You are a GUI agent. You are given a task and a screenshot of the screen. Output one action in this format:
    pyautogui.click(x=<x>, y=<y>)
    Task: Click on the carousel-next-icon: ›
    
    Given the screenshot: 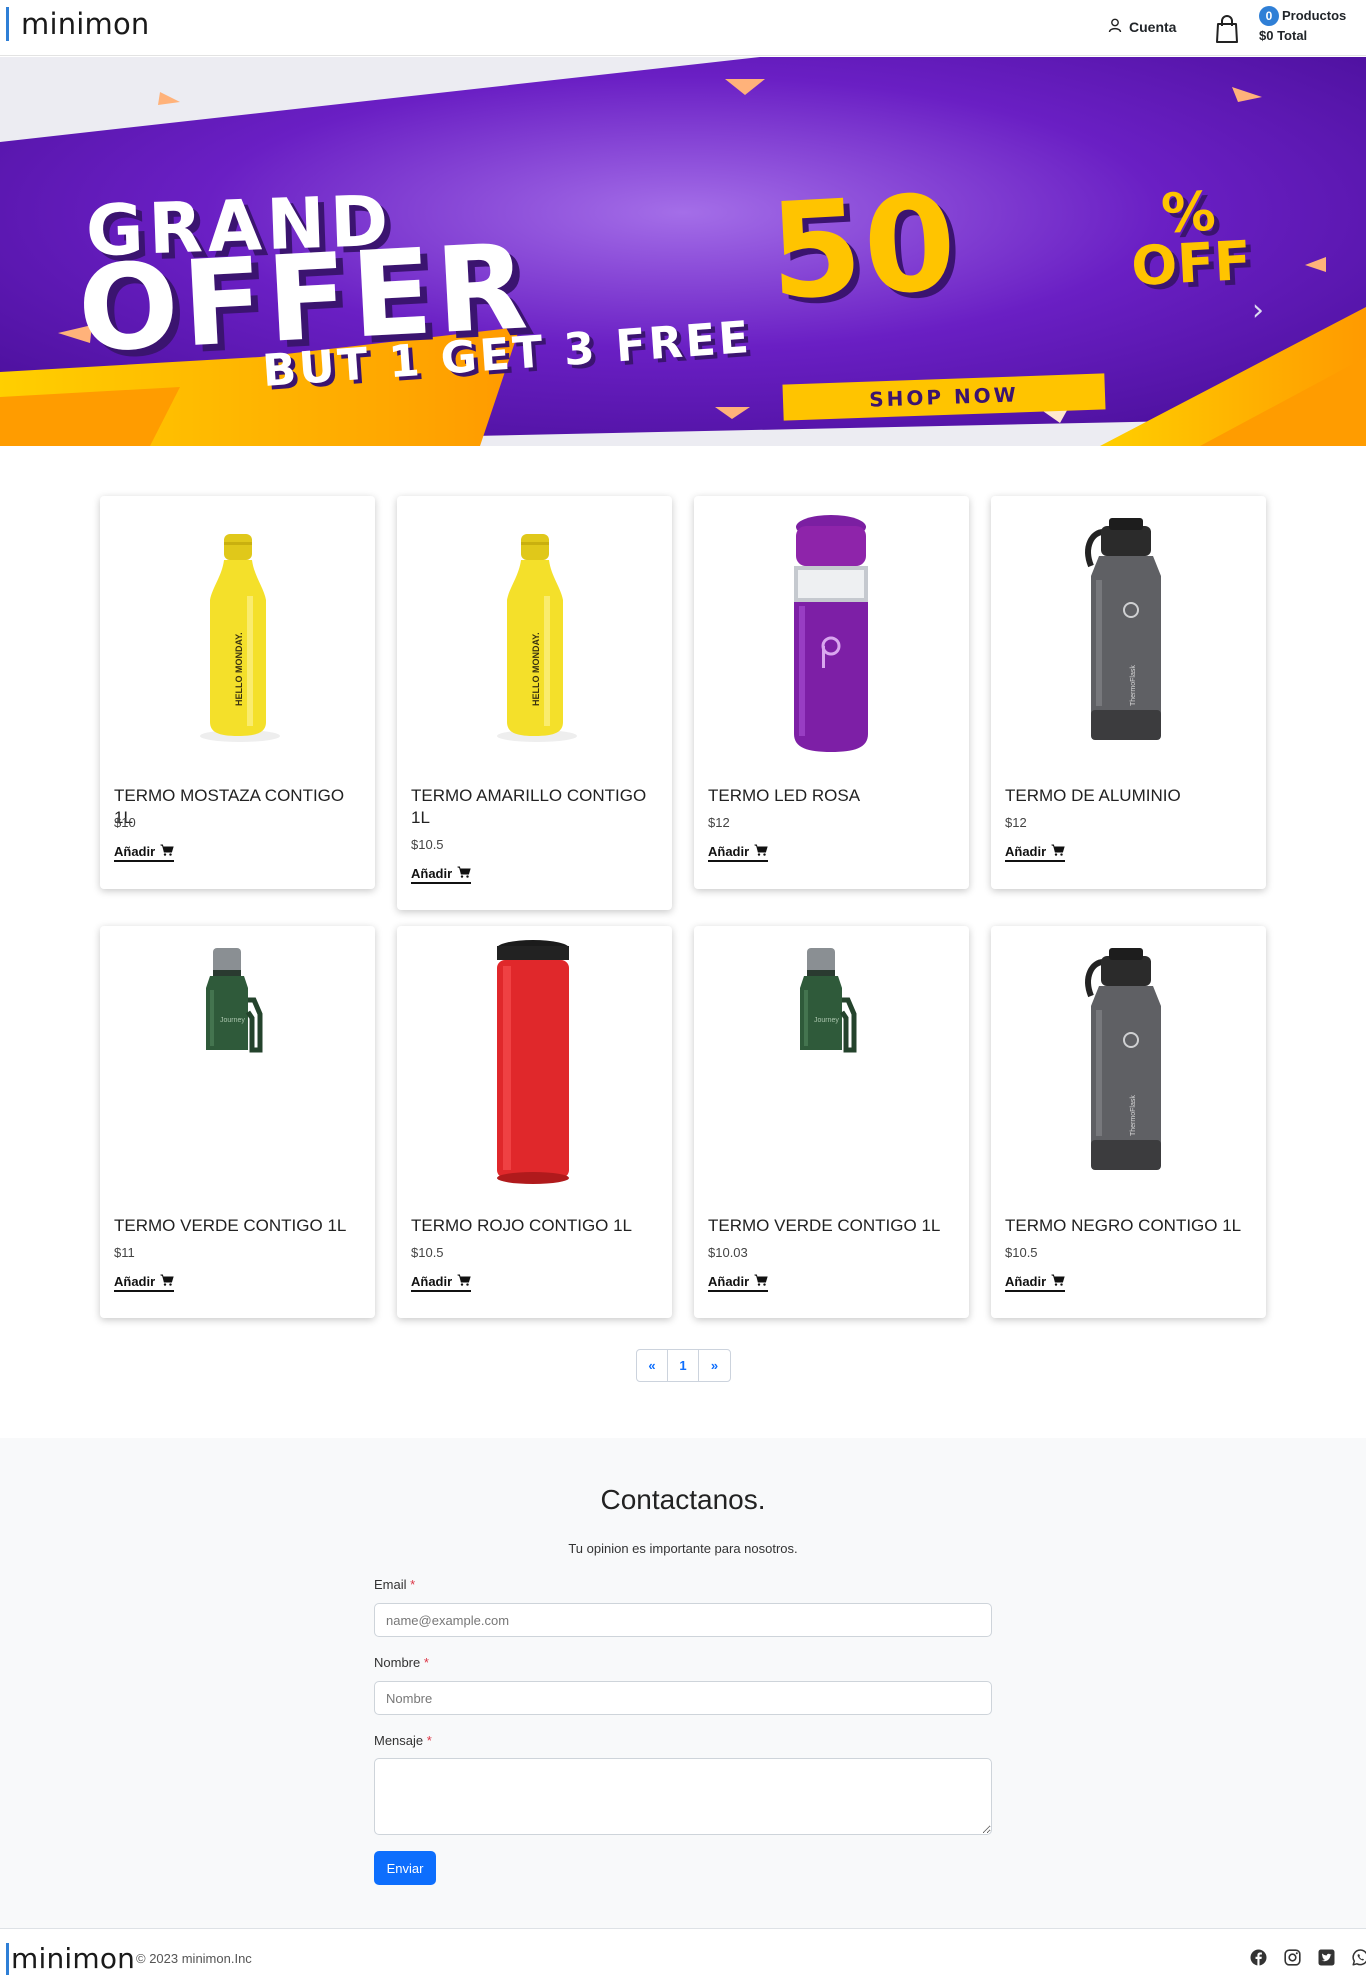 What is the action you would take?
    pyautogui.click(x=1258, y=310)
    